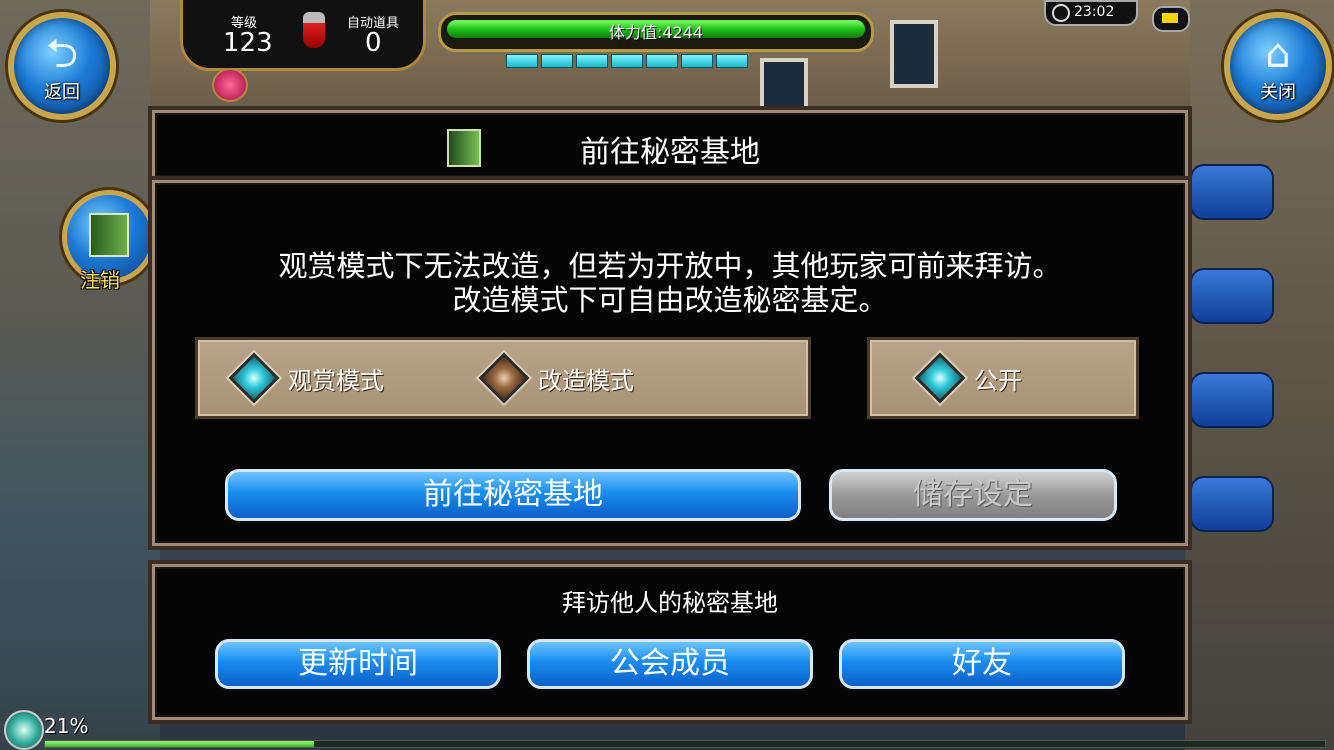 This screenshot has width=1334, height=750. What do you see at coordinates (670, 603) in the screenshot?
I see `visit-title: 拜访他人的秘密基地` at bounding box center [670, 603].